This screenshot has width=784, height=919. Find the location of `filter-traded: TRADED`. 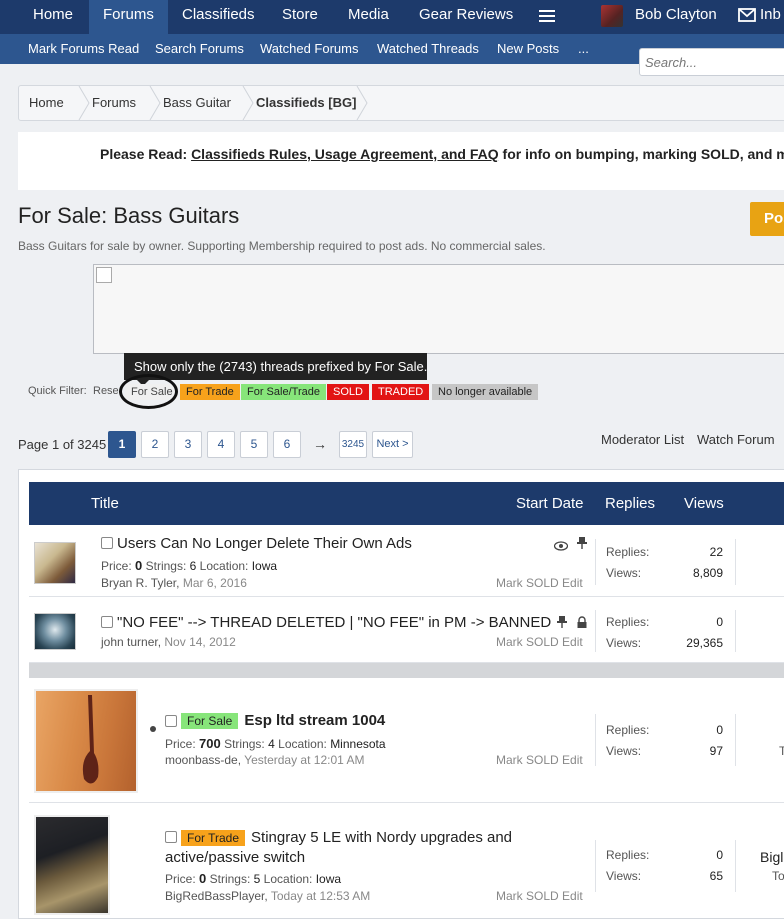

filter-traded: TRADED is located at coordinates (401, 392).